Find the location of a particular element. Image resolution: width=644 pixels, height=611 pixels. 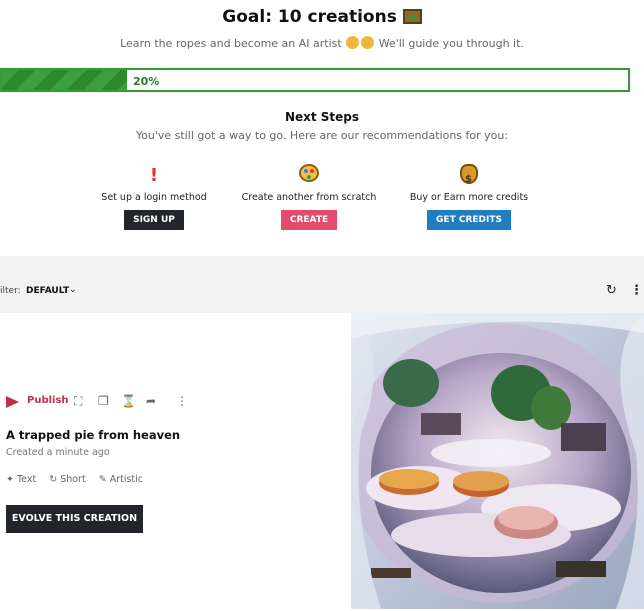

step-login-label: Set up a login method is located at coordinates (154, 197).